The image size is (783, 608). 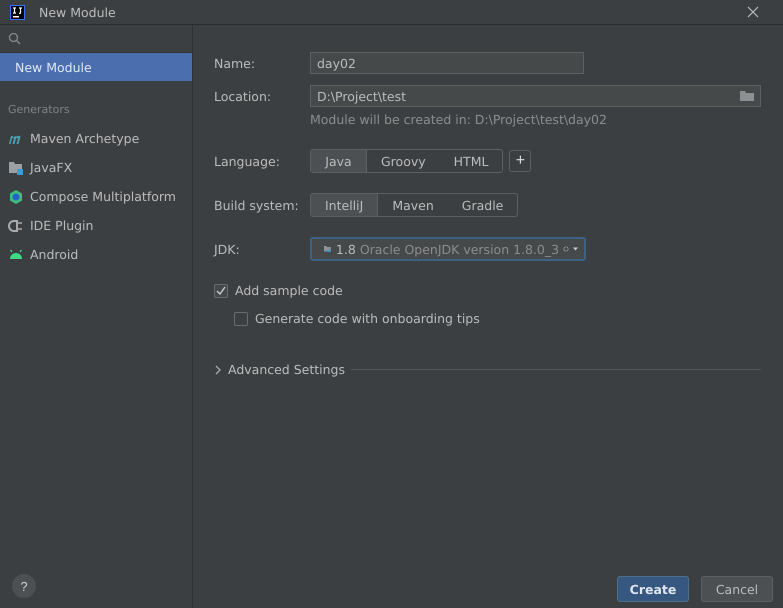 What do you see at coordinates (247, 161) in the screenshot?
I see `field-label: Language:` at bounding box center [247, 161].